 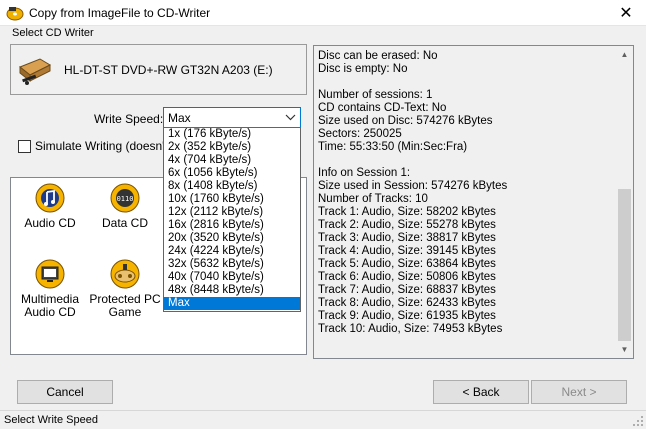 I want to click on info-line: Number of sessions: 1, so click(x=375, y=95).